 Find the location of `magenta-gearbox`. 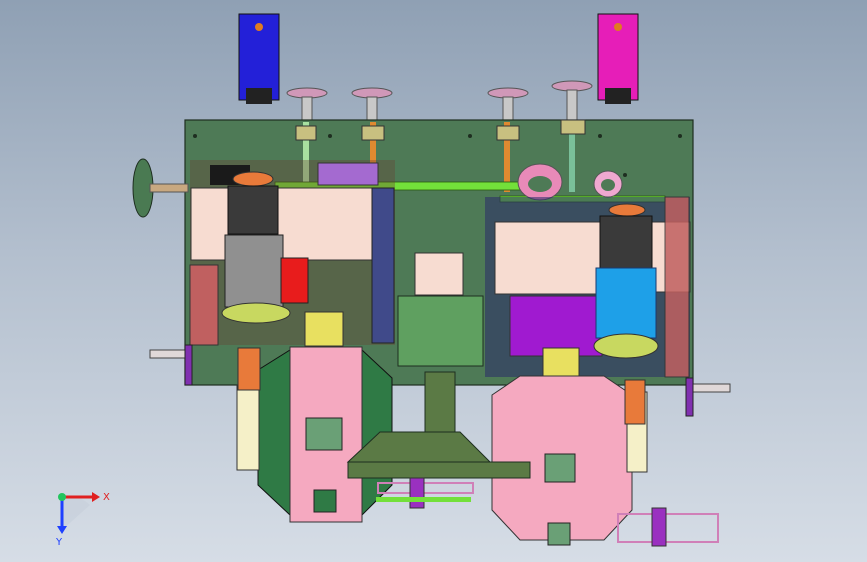

magenta-gearbox is located at coordinates (618, 58).